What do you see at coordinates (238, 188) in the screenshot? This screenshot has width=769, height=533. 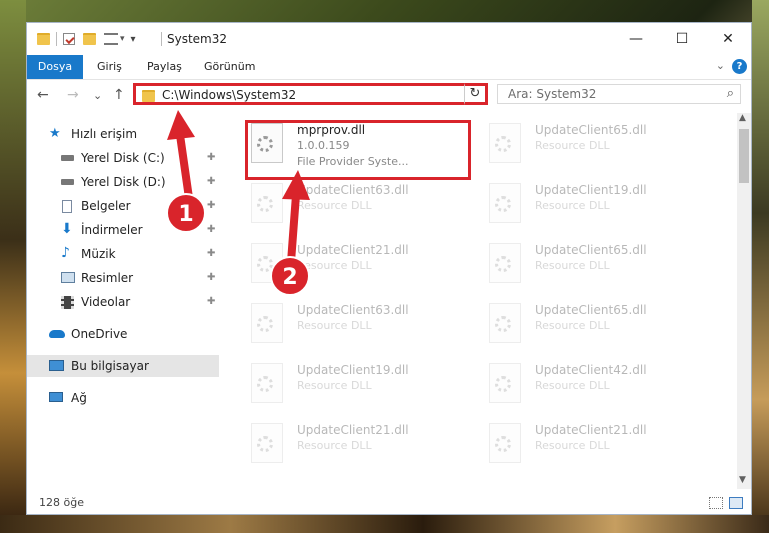 I see `annotation-arrows` at bounding box center [238, 188].